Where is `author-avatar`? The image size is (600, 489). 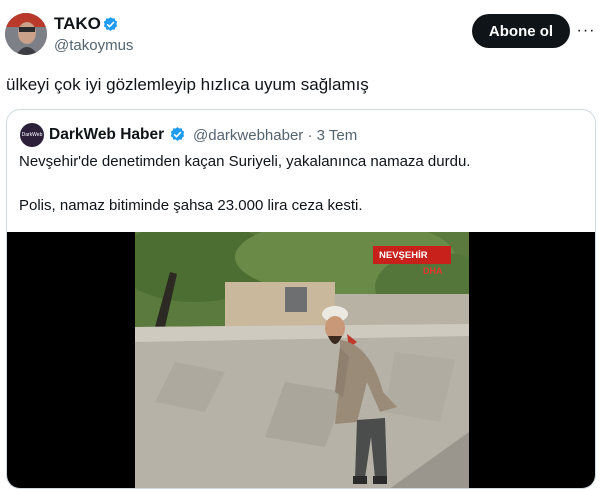 author-avatar is located at coordinates (26, 34).